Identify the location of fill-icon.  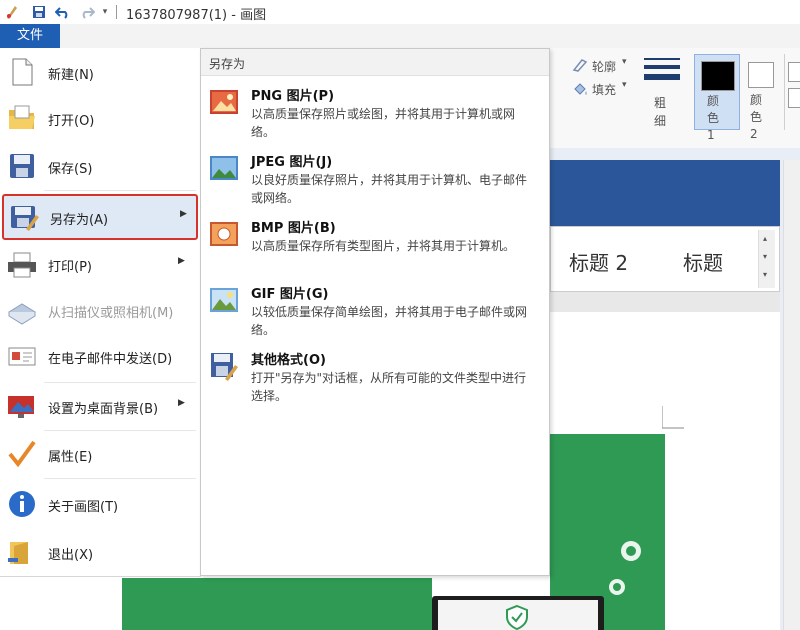
(580, 90).